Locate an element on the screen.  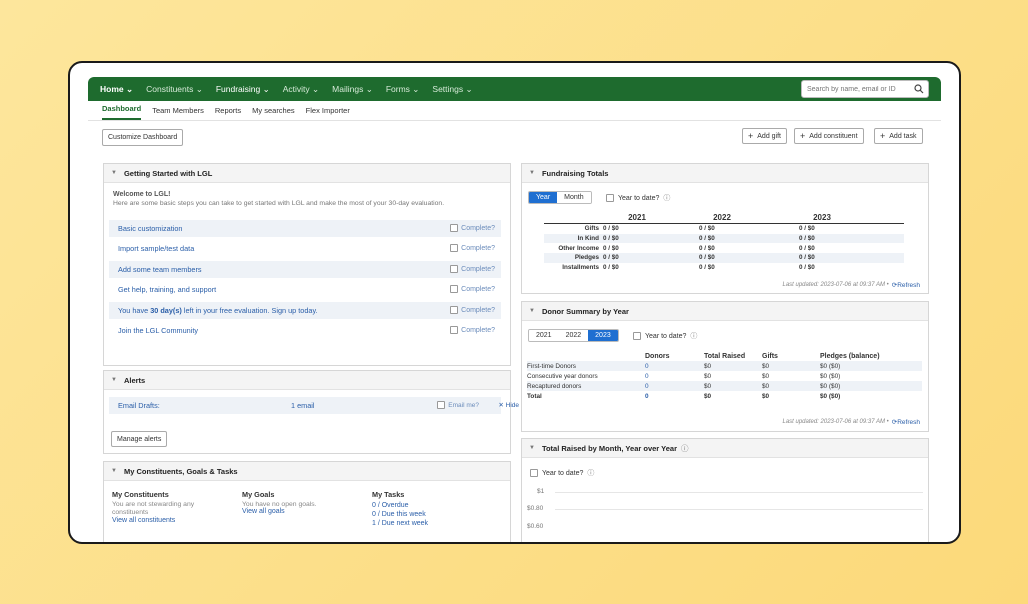
table-row: In Kind 0 / $0 0 / $0 0 / $0 is located at coordinates (724, 238).